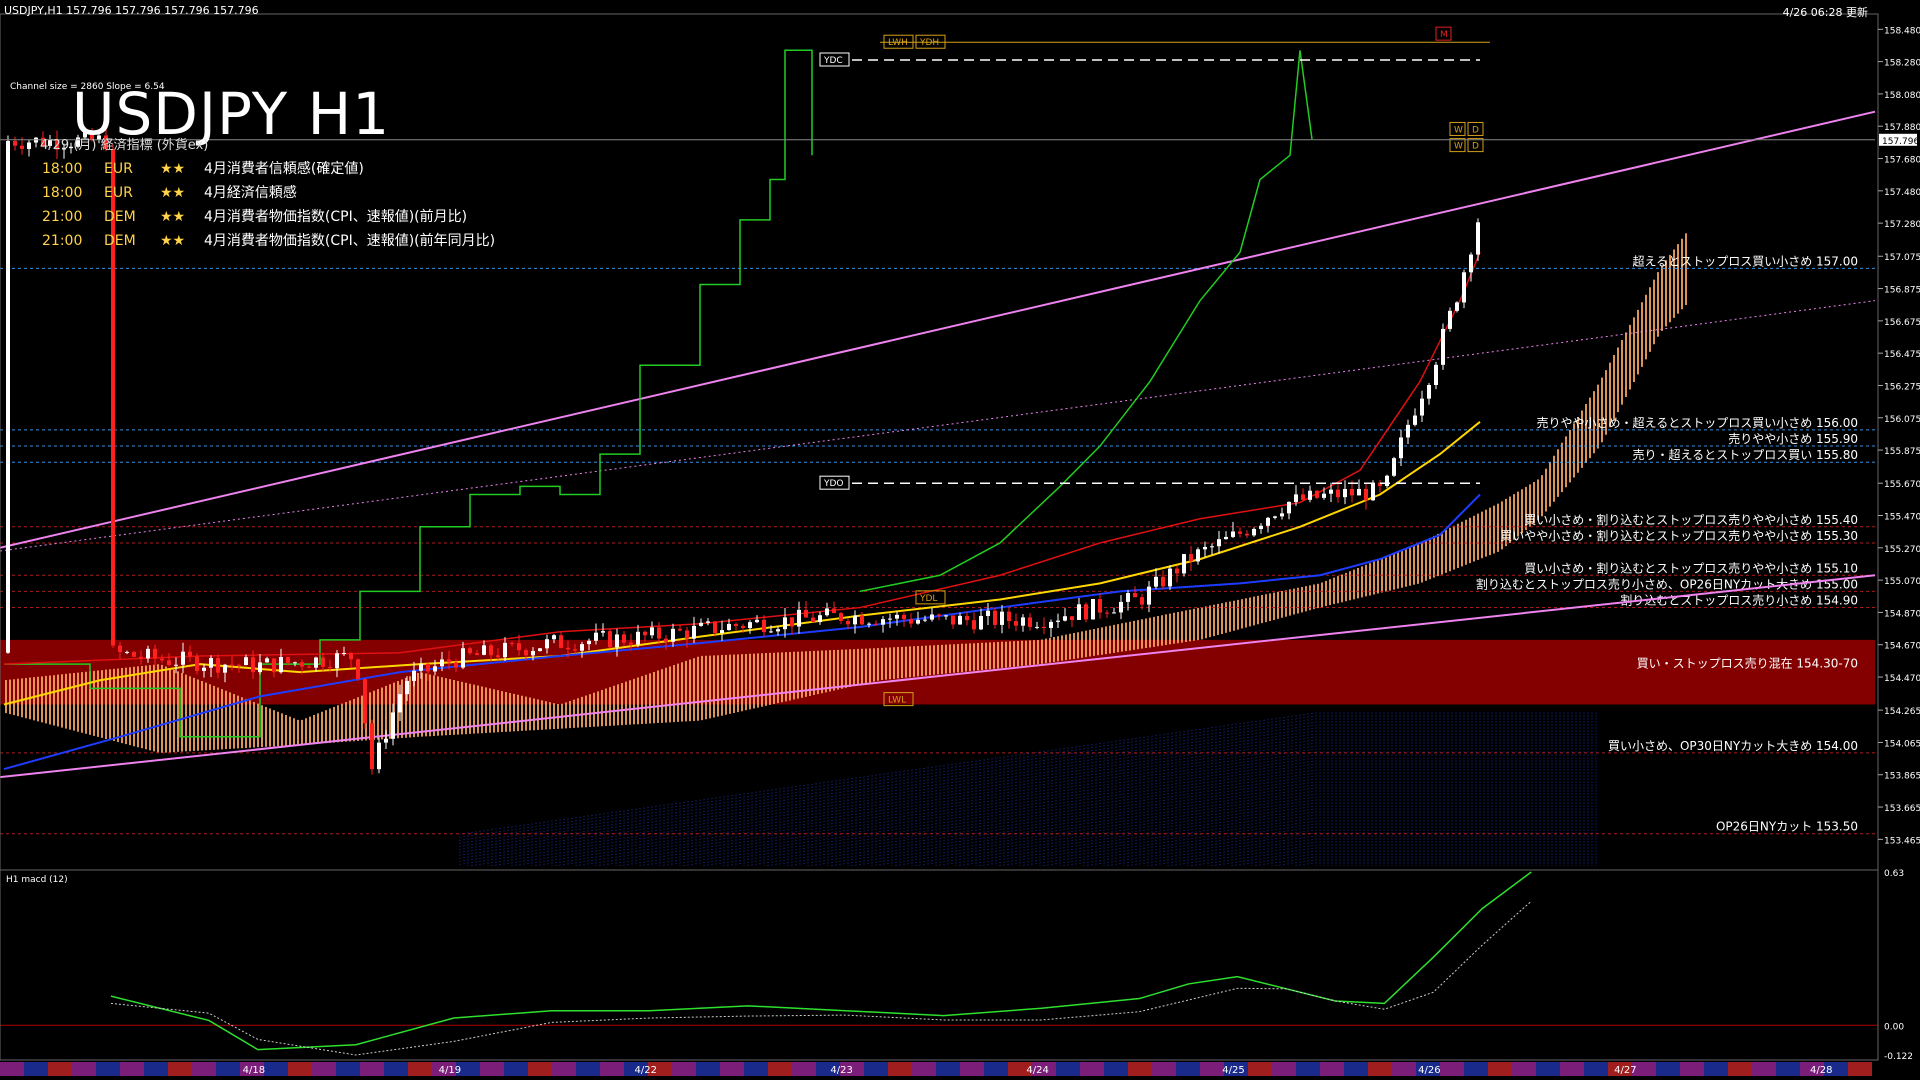  Describe the element at coordinates (62, 217) in the screenshot. I see `event-time: 21:00` at that location.